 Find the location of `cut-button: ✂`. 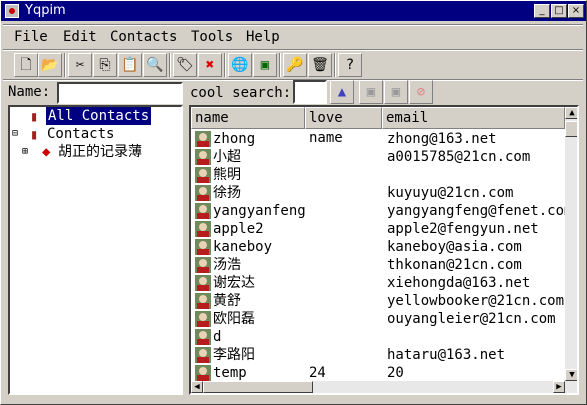

cut-button: ✂ is located at coordinates (80, 65).